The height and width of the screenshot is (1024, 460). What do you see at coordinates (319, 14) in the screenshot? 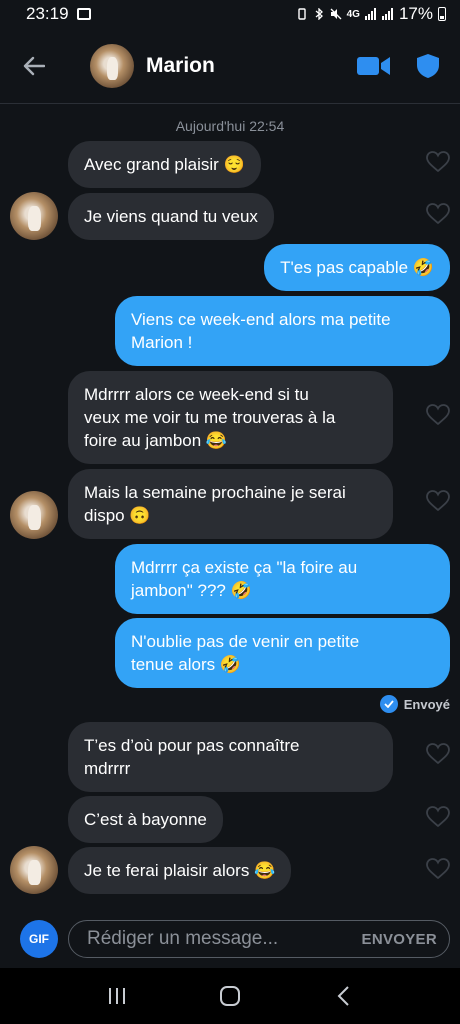
I see `bluetooth-icon` at bounding box center [319, 14].